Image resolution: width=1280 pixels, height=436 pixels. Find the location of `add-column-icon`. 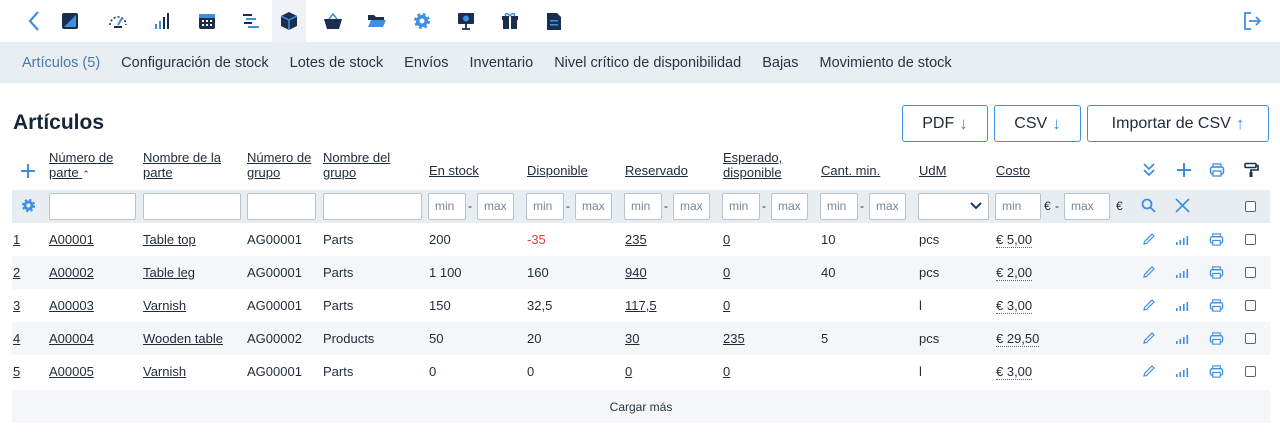

add-column-icon is located at coordinates (1184, 172).